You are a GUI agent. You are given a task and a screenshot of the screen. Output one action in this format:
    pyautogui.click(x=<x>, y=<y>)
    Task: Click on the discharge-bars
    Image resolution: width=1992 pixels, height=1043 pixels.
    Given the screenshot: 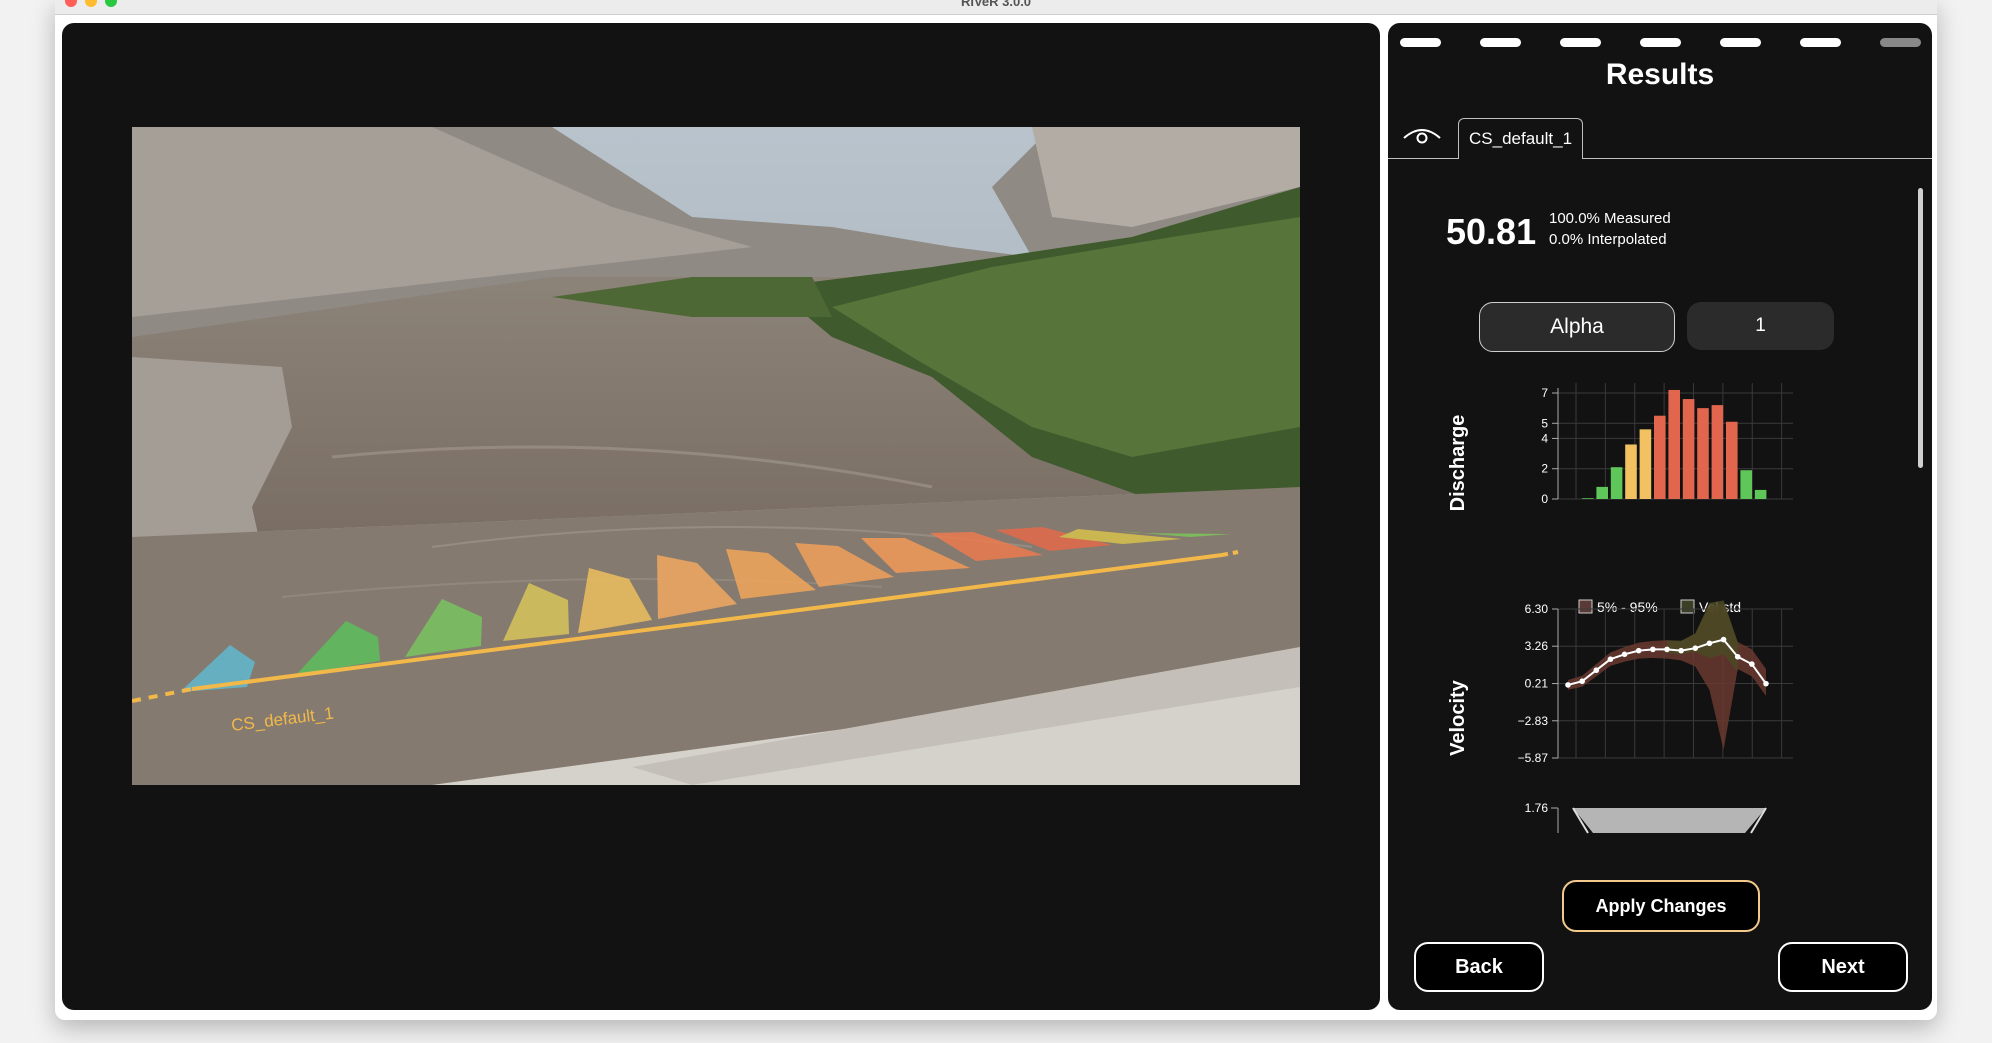 What is the action you would take?
    pyautogui.click(x=1674, y=444)
    